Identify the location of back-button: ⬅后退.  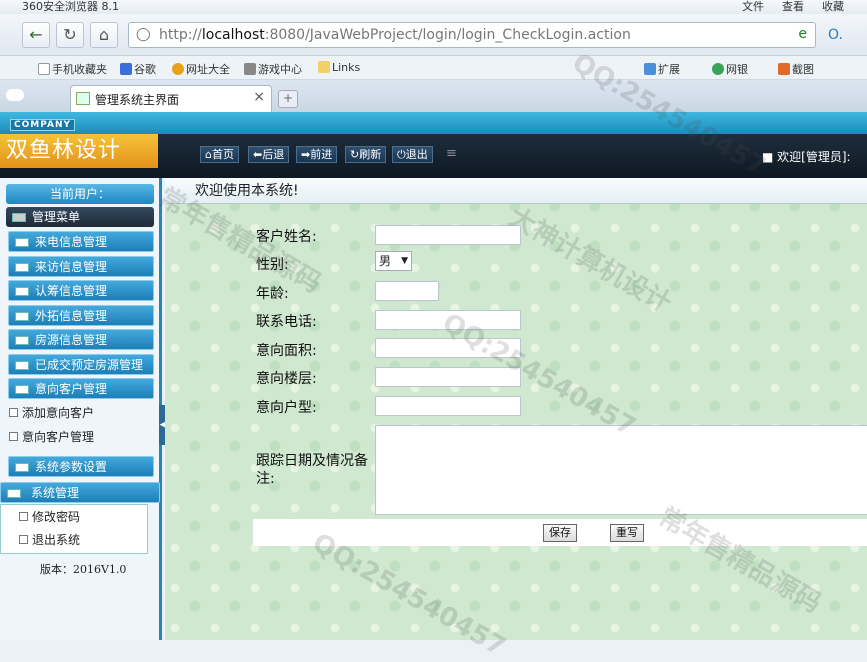
(269, 154).